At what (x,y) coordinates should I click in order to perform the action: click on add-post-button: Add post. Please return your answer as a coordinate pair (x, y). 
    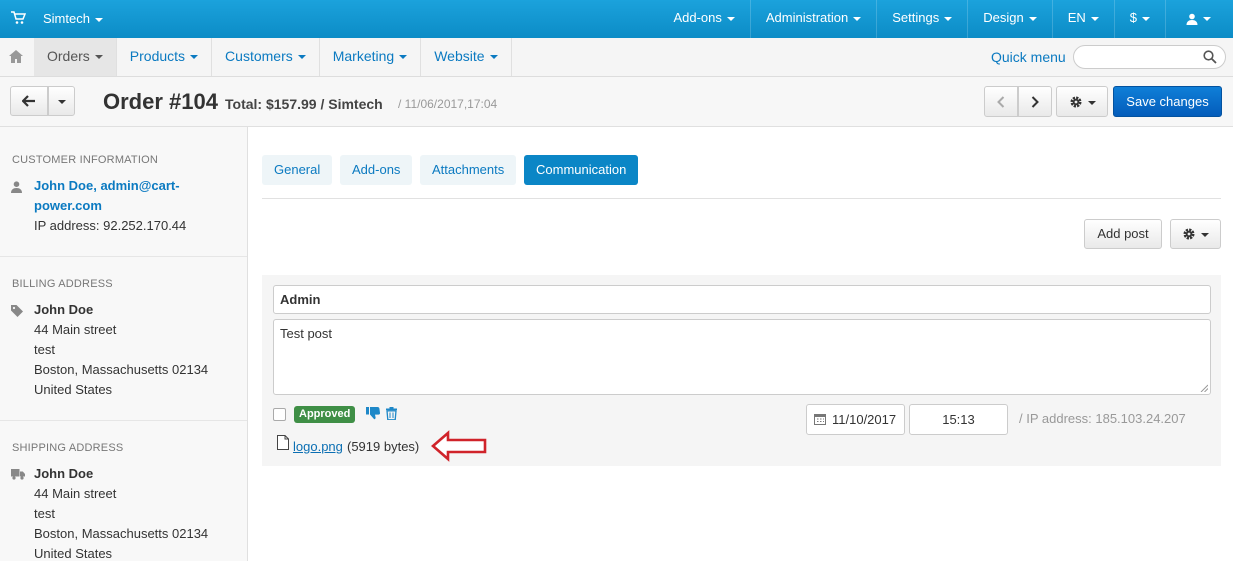
    Looking at the image, I should click on (1123, 234).